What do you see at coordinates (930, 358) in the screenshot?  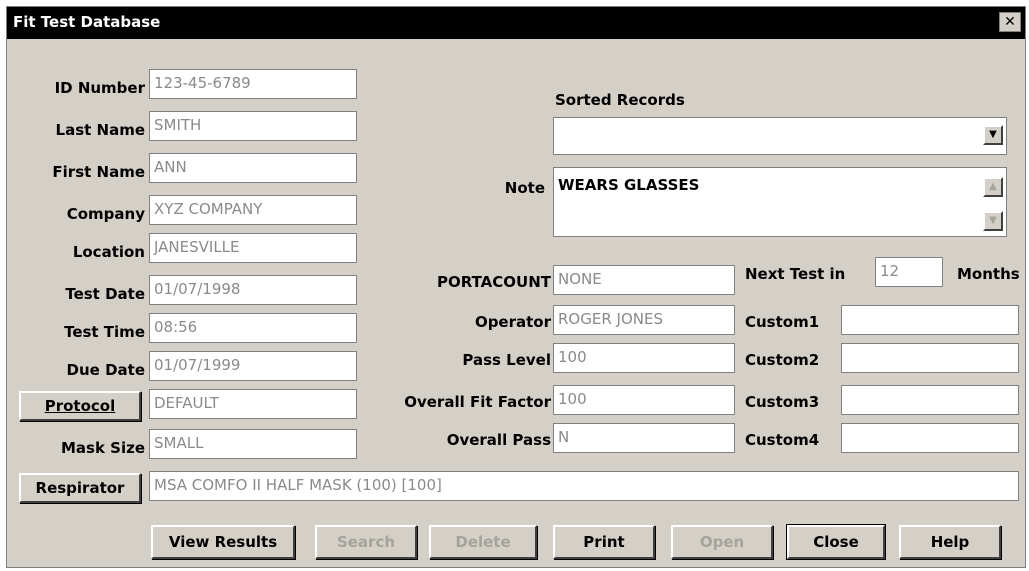 I see `custom2-field` at bounding box center [930, 358].